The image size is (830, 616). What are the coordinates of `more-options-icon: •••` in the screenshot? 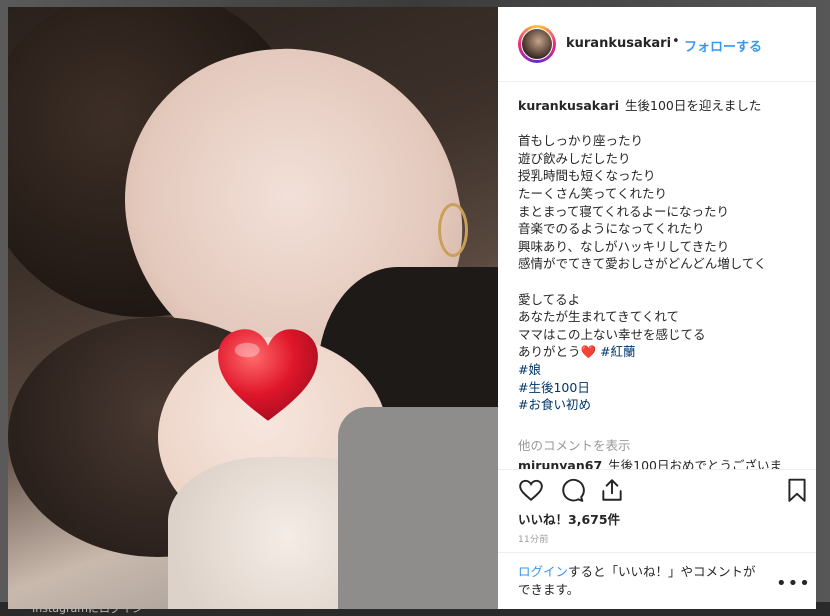 It's located at (793, 583).